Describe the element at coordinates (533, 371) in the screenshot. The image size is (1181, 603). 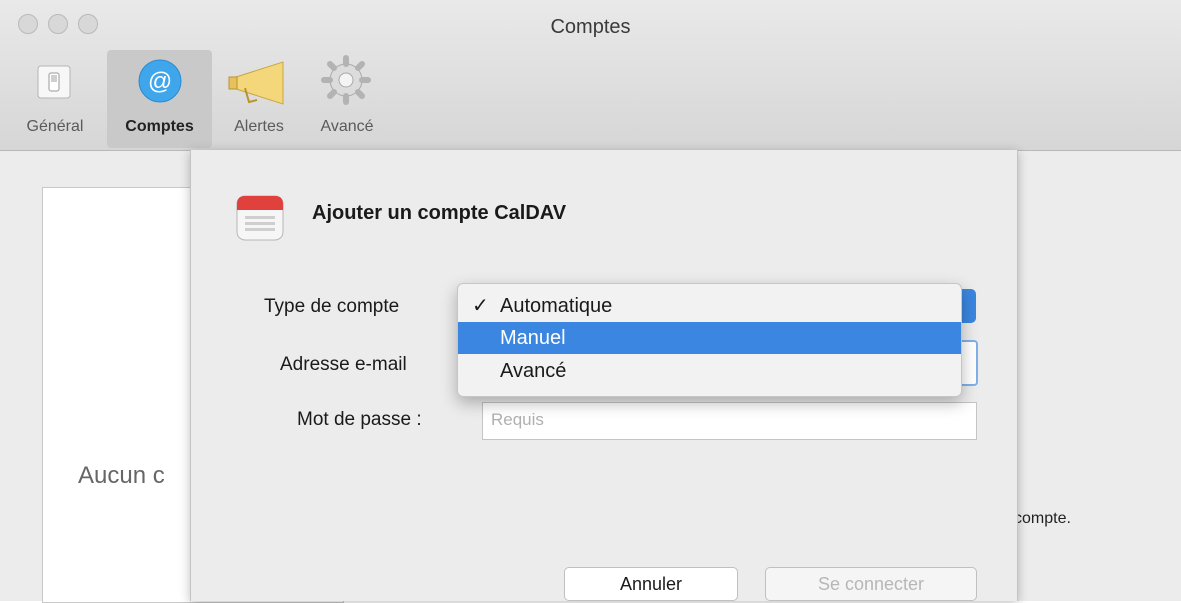
I see `menu-item-label: Avancé` at that location.